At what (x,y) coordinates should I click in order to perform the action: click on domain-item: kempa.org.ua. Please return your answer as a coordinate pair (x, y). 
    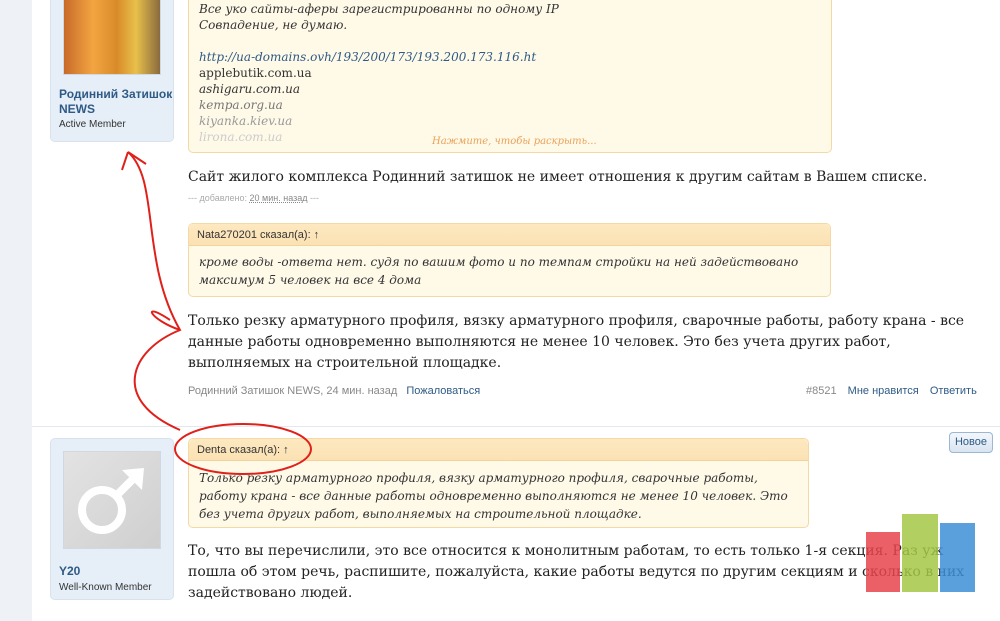
    Looking at the image, I should click on (241, 105).